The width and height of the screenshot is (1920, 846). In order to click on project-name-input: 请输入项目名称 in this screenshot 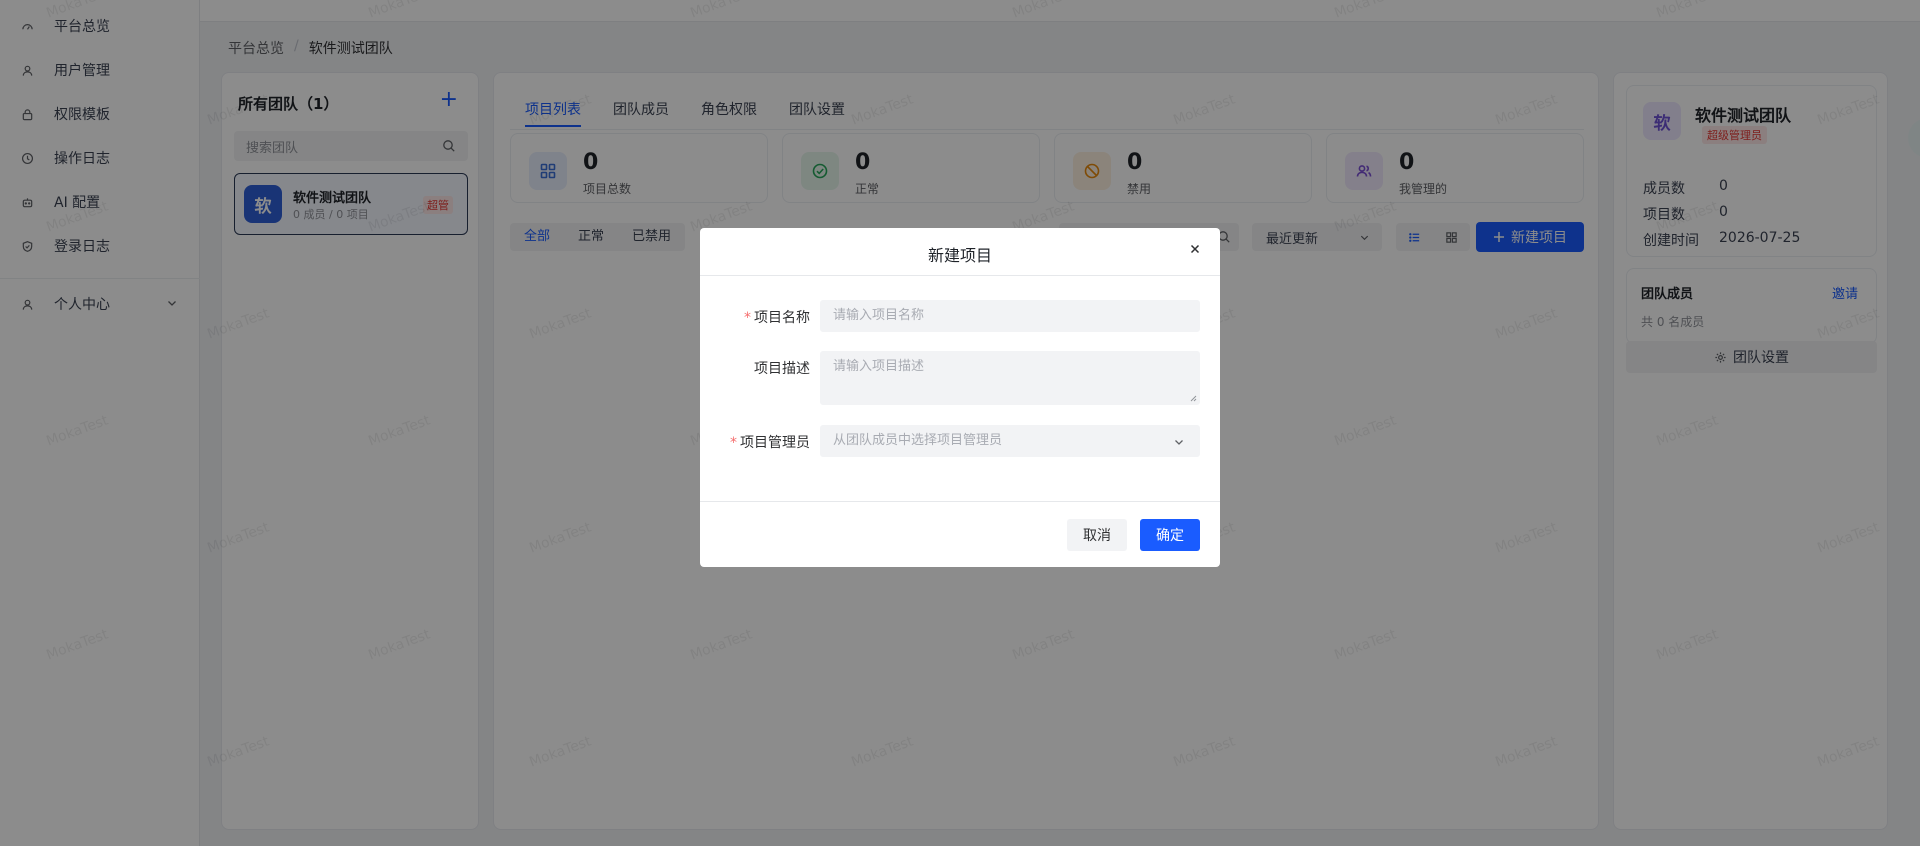, I will do `click(1010, 316)`.